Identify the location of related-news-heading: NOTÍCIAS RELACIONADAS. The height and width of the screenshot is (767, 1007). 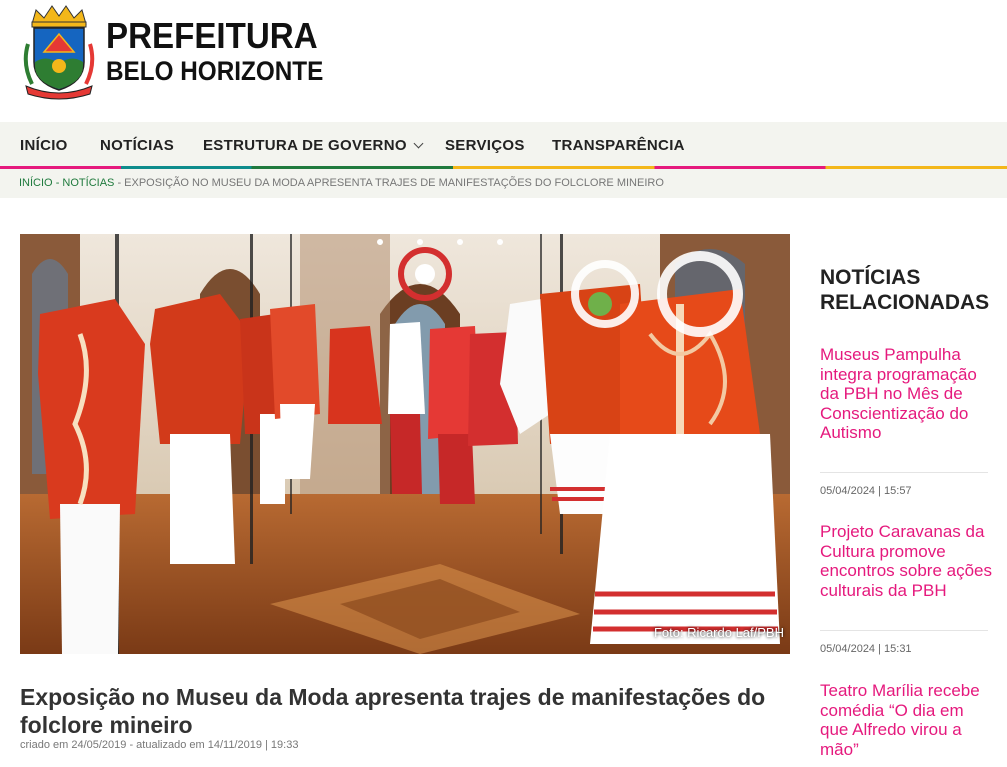
(905, 290).